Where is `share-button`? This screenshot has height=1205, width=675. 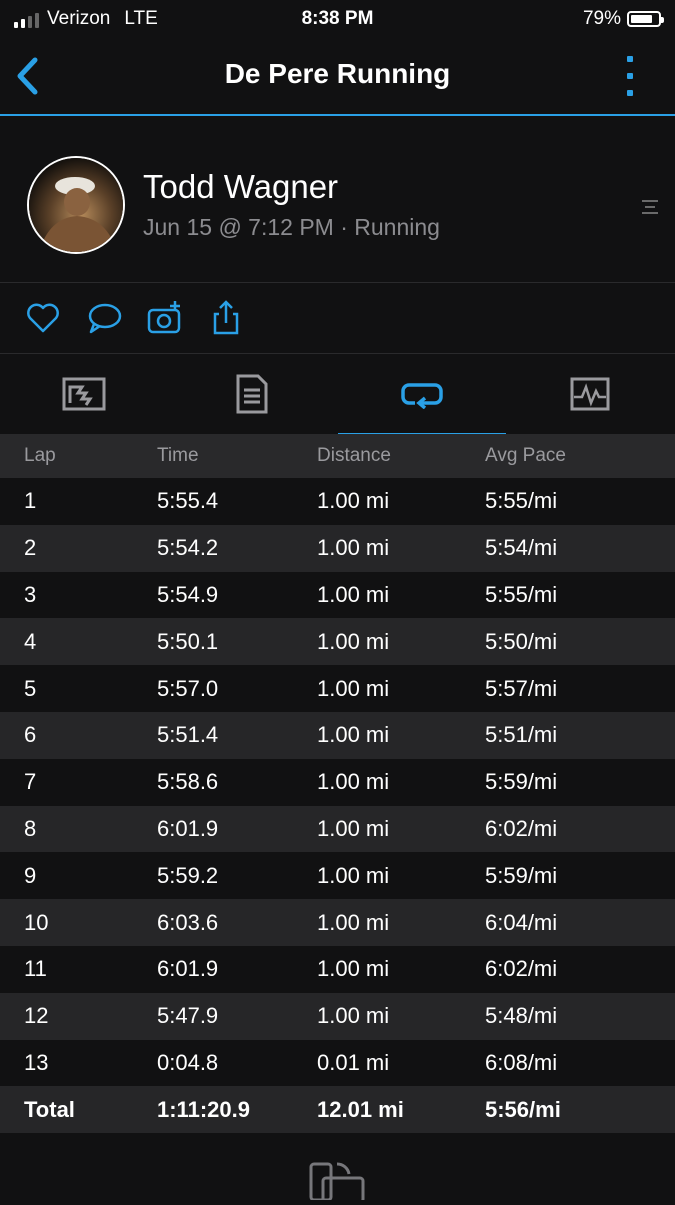
share-button is located at coordinates (226, 318).